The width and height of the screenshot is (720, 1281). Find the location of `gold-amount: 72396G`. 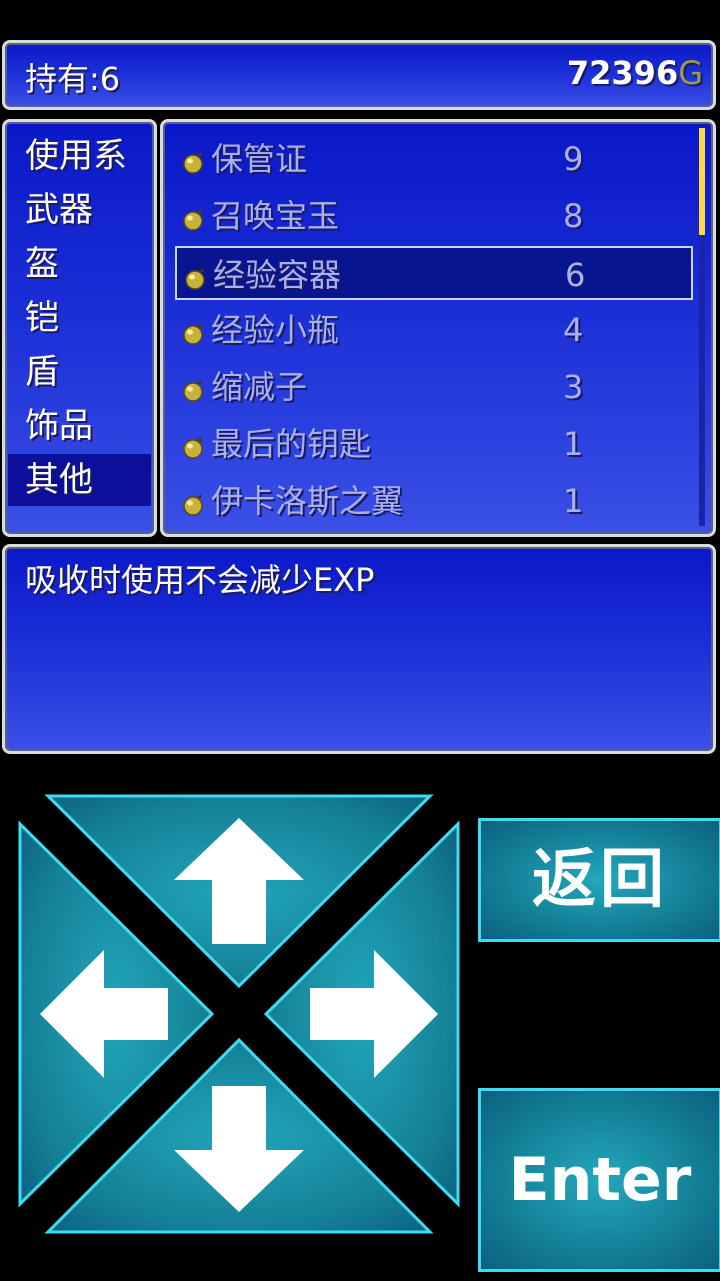

gold-amount: 72396G is located at coordinates (635, 73).